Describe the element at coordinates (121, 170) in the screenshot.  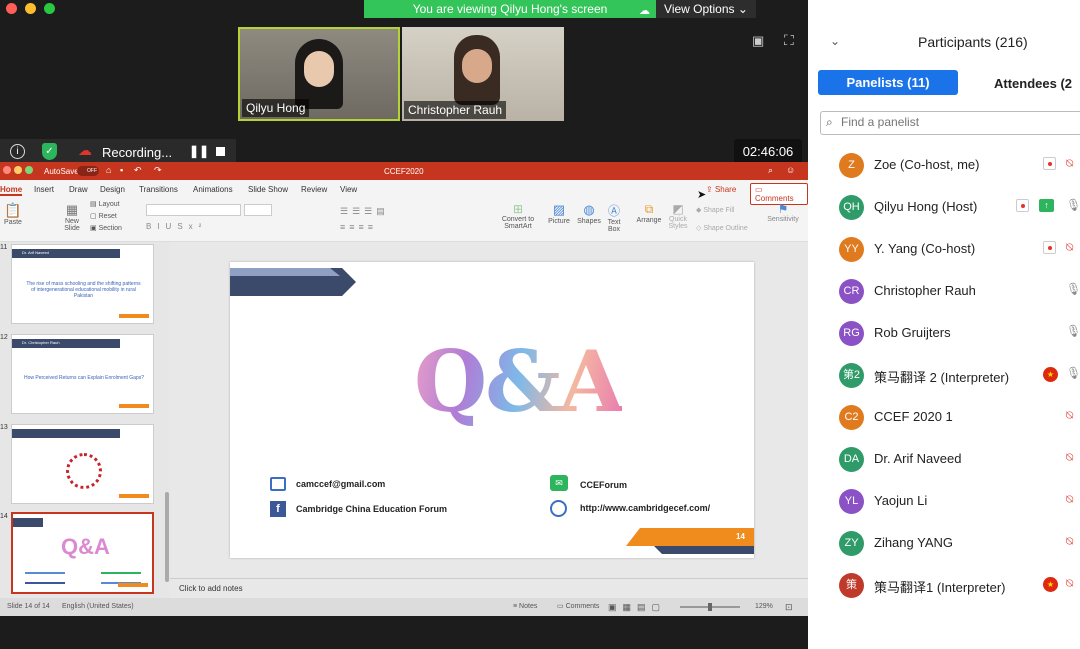
I see `save-icon: ▪` at that location.